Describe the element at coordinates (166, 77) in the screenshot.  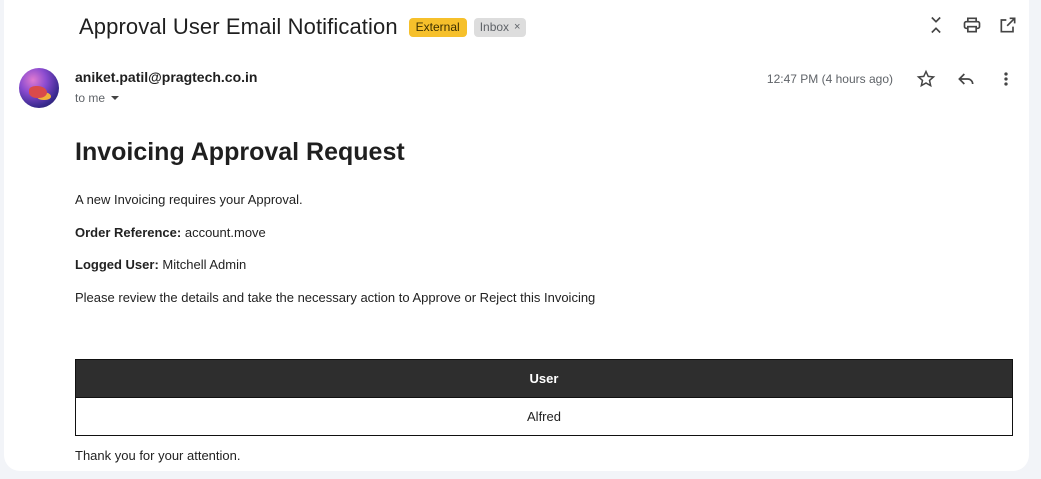
I see `sender-email: aniket.patil@pragtech.co.in` at that location.